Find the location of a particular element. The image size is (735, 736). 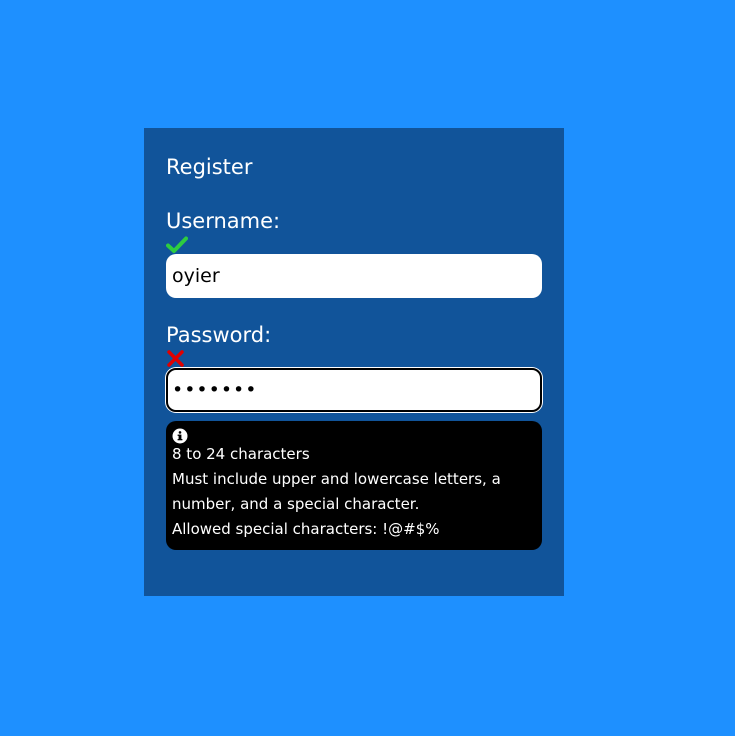

cross-icon is located at coordinates (177, 359).